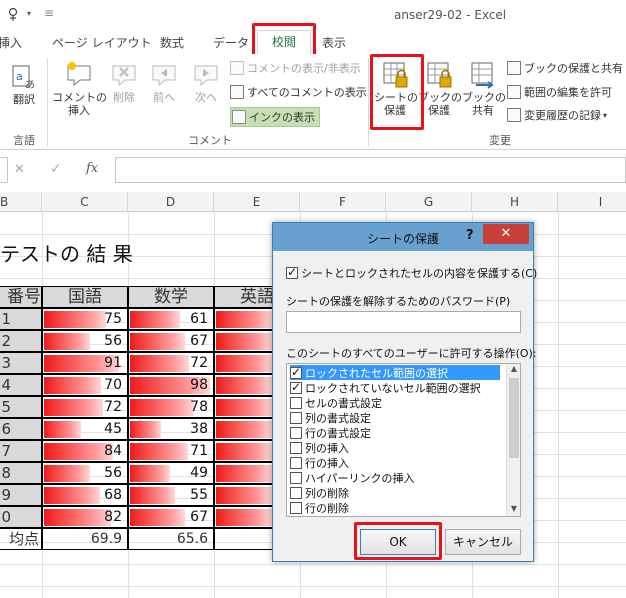  I want to click on option-item: 行の書式設定, so click(395, 432).